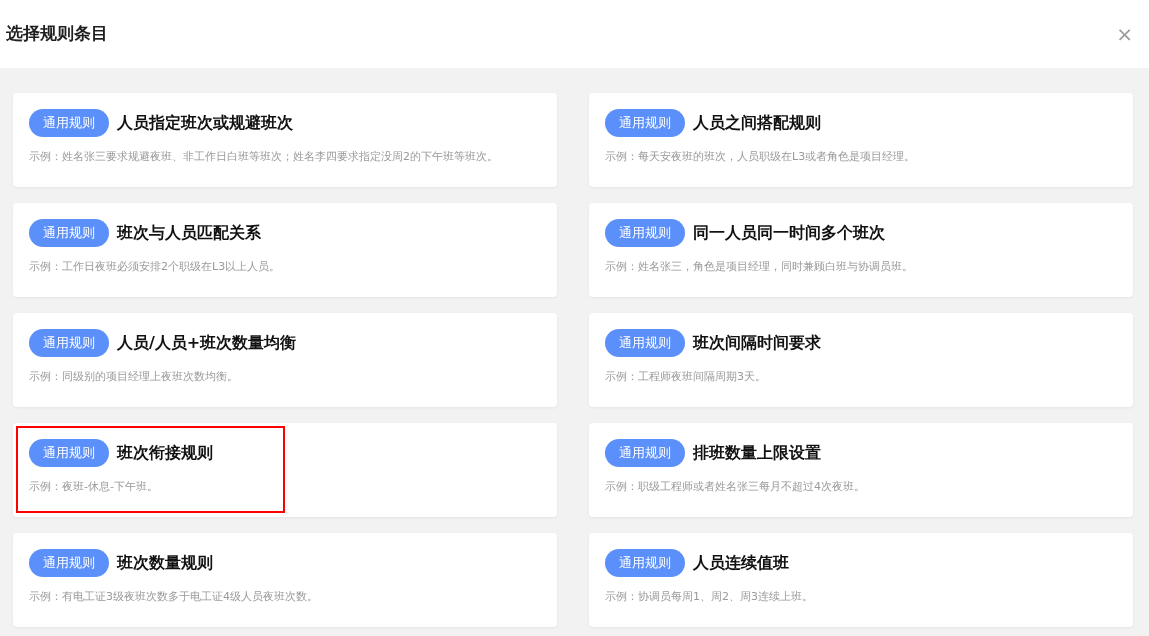 The image size is (1149, 636). What do you see at coordinates (757, 343) in the screenshot?
I see `rule-title: 班次间隔时间要求` at bounding box center [757, 343].